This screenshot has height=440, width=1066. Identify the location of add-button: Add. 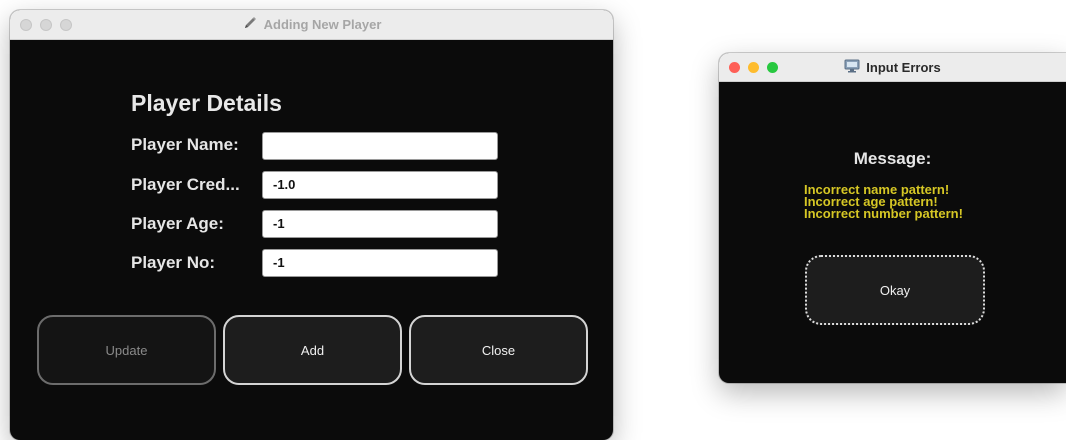
(312, 350).